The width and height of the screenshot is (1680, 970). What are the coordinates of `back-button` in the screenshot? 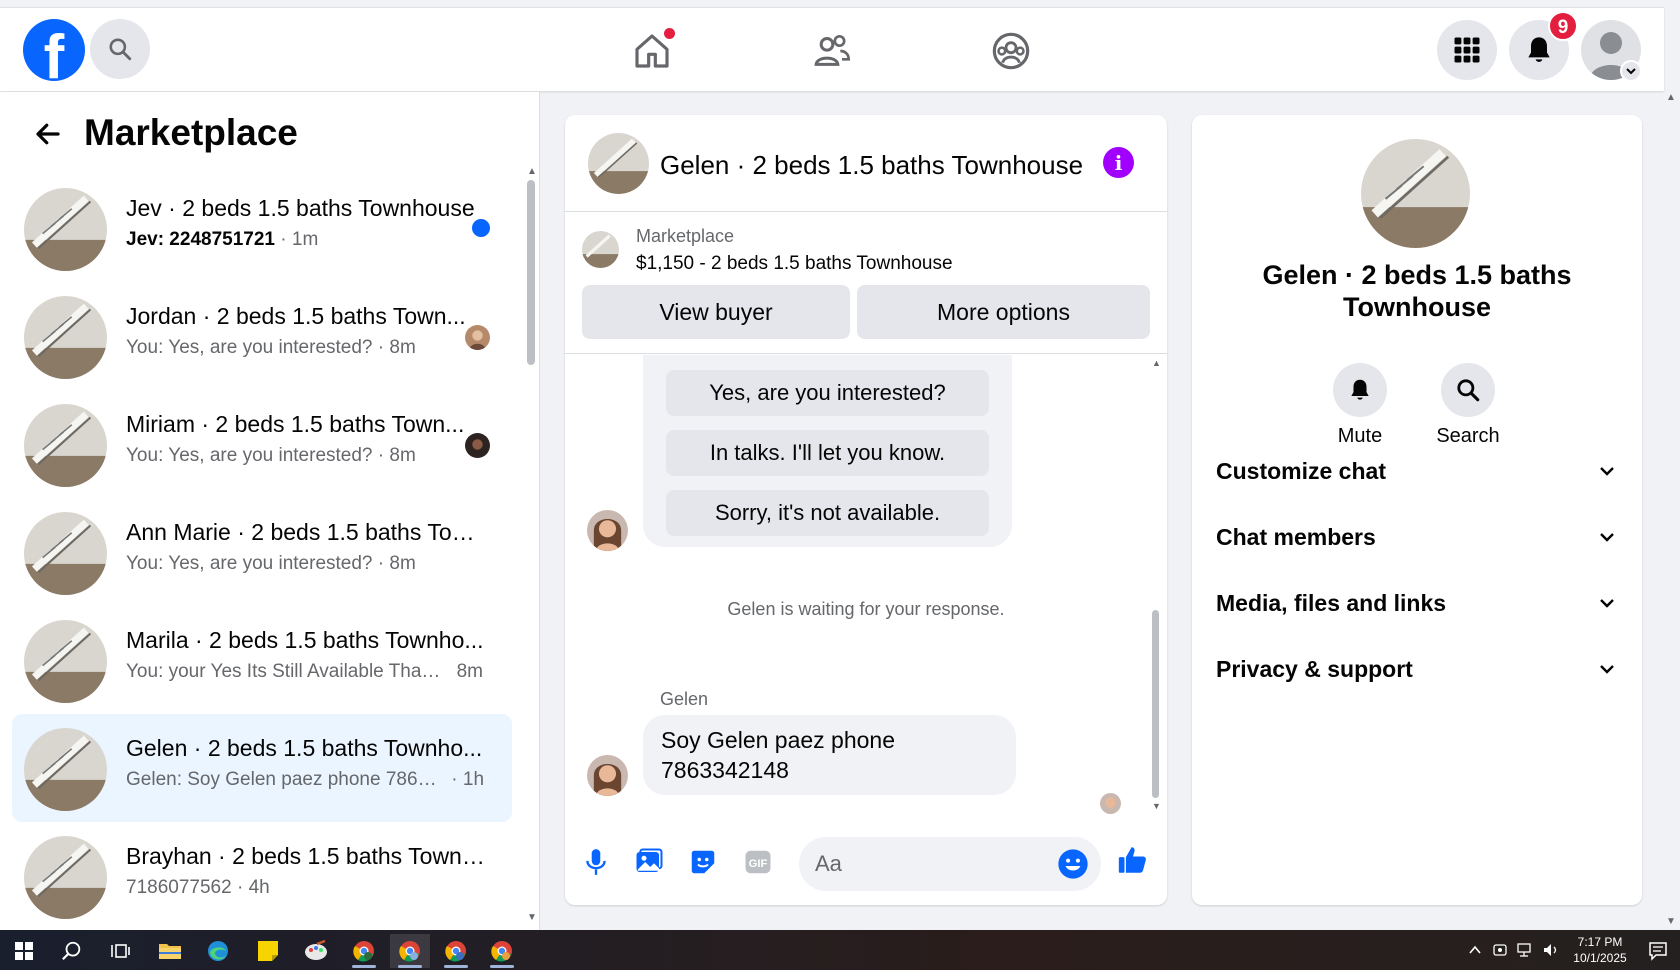 It's located at (48, 134).